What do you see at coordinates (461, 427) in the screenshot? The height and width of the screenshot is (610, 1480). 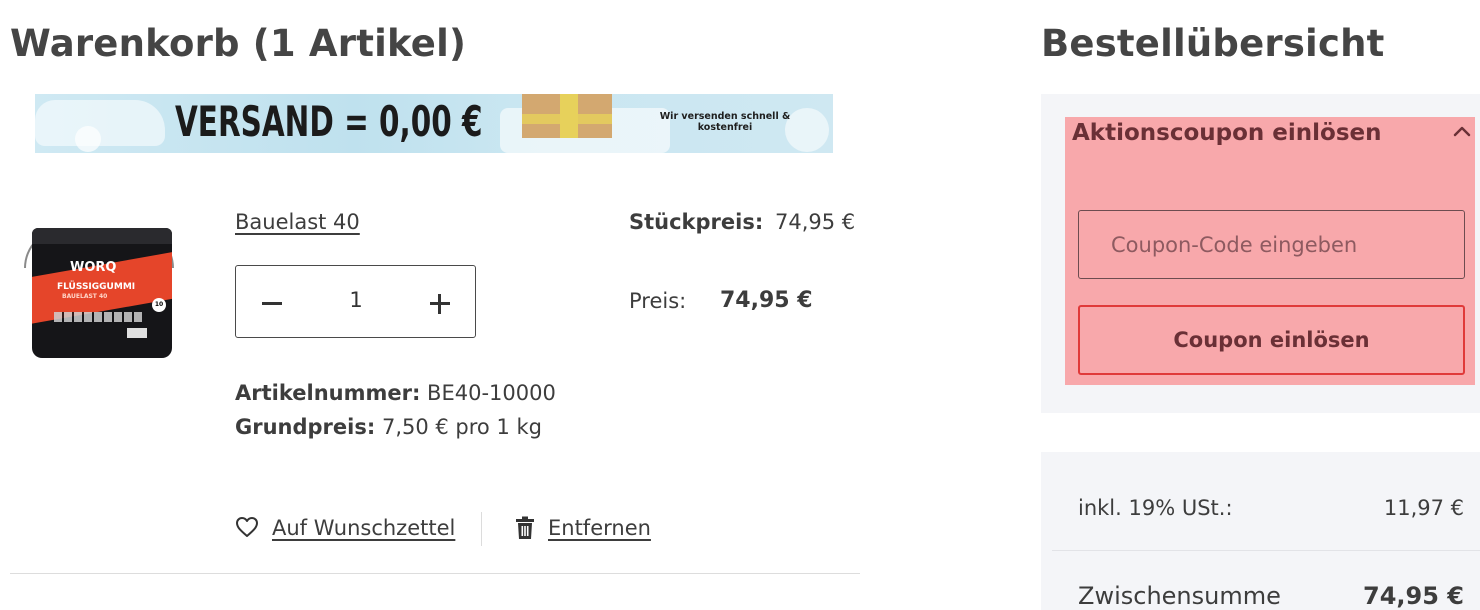 I see `base-price-value: 7,50 € pro 1 kg` at bounding box center [461, 427].